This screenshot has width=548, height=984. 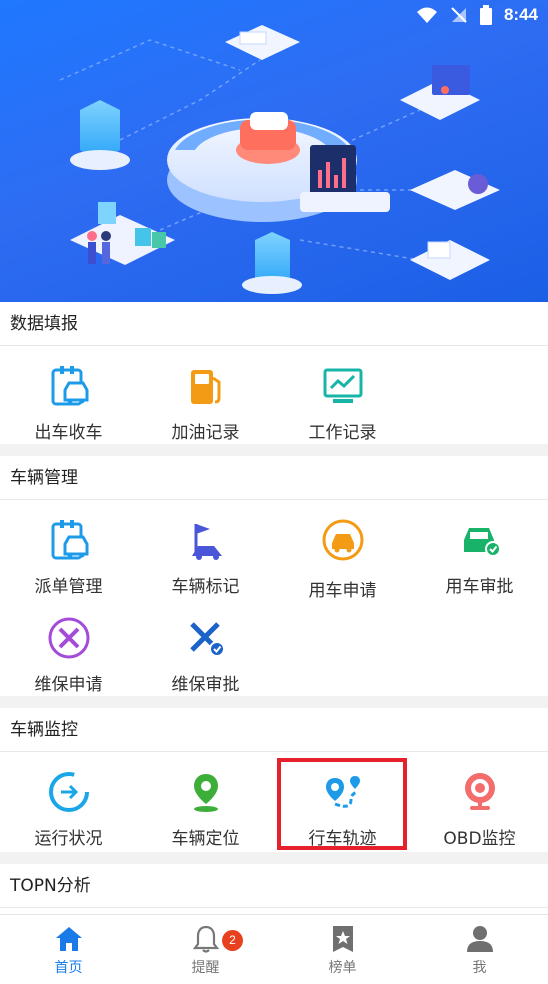 I want to click on tab-home: 首页, so click(x=68, y=949).